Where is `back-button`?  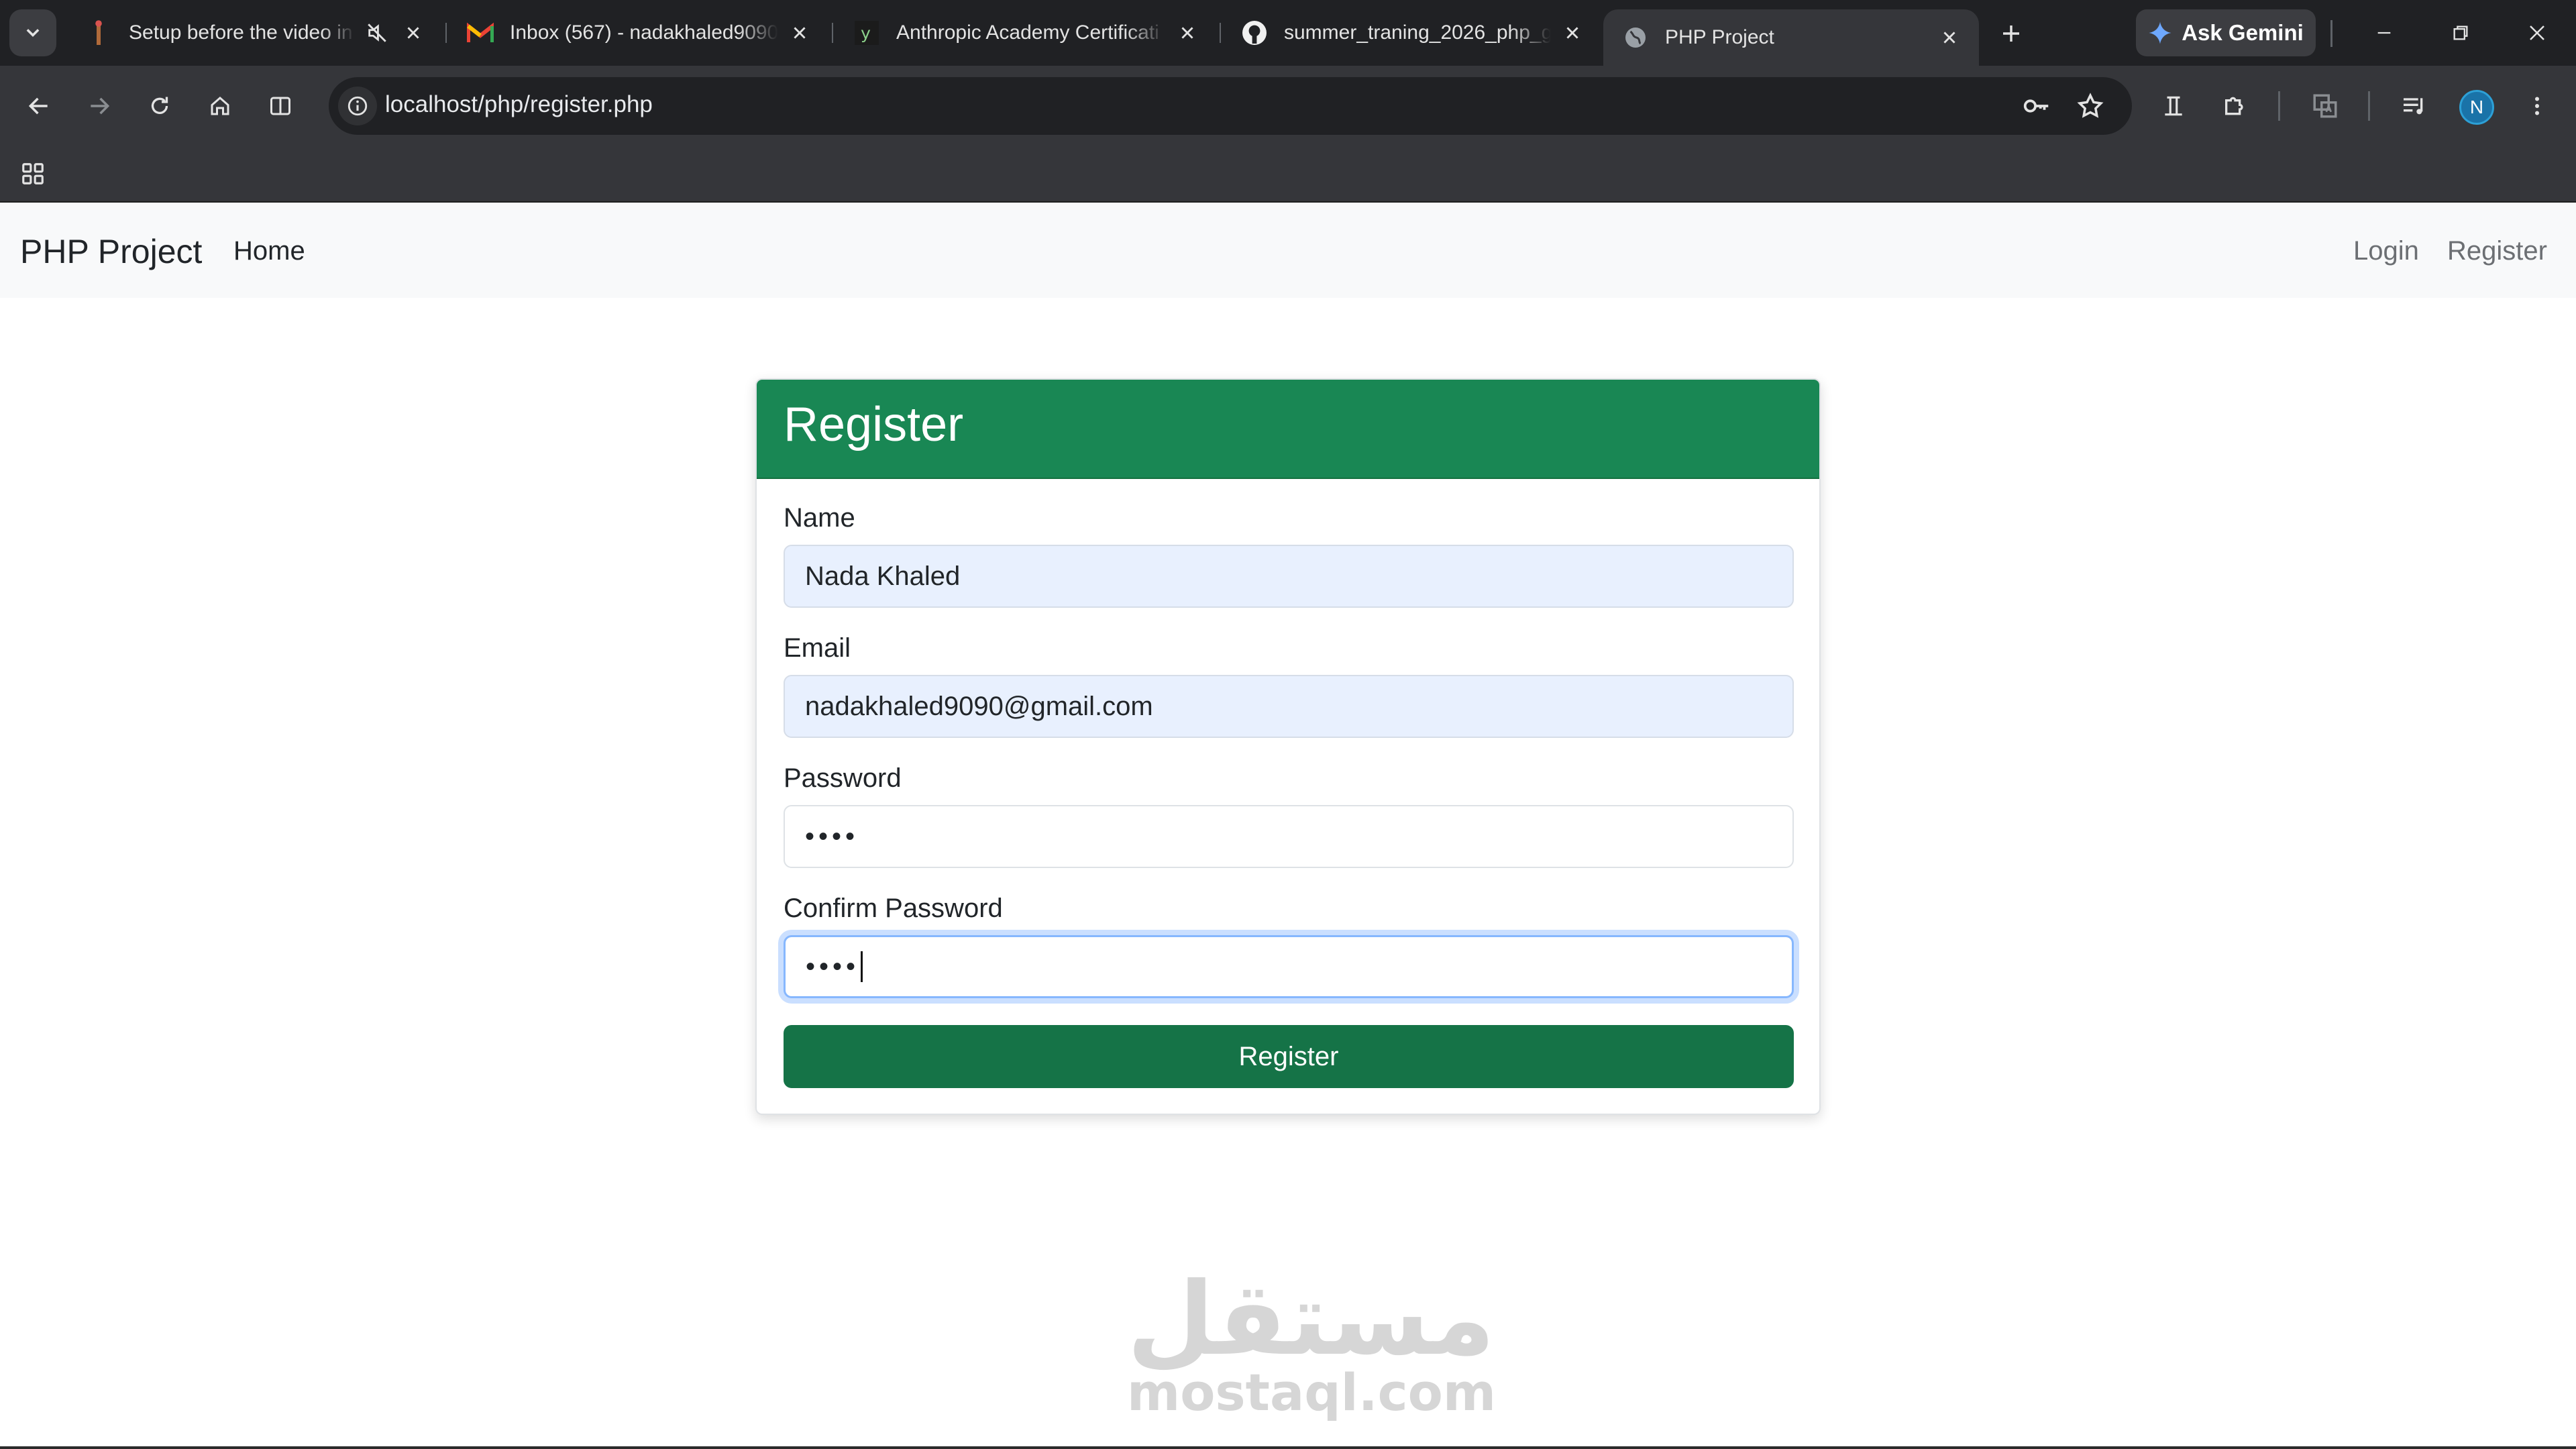
back-button is located at coordinates (38, 106).